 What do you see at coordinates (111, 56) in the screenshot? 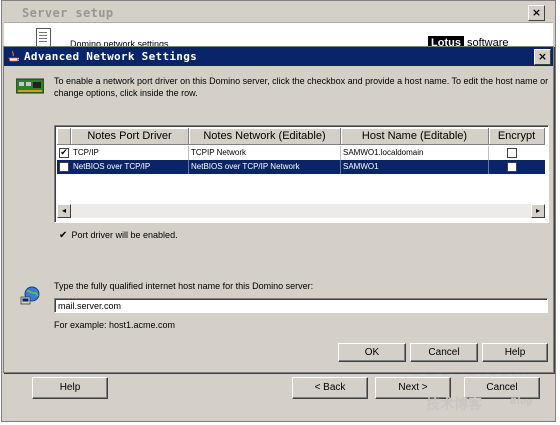
I see `dialog-title: Advanced Network Settings` at bounding box center [111, 56].